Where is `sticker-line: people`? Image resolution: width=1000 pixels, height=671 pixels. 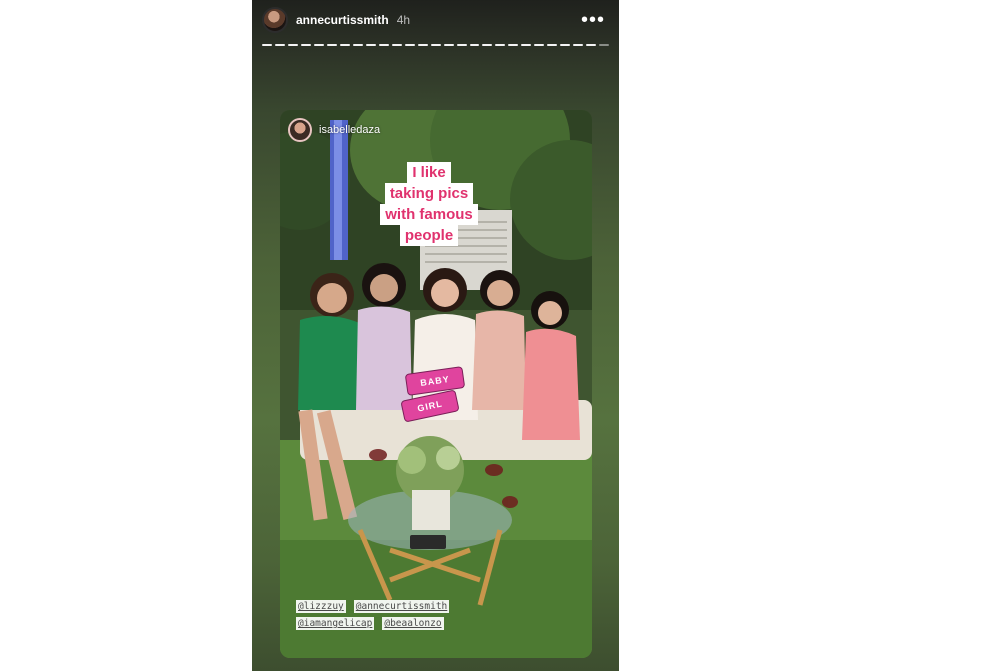
sticker-line: people is located at coordinates (429, 235).